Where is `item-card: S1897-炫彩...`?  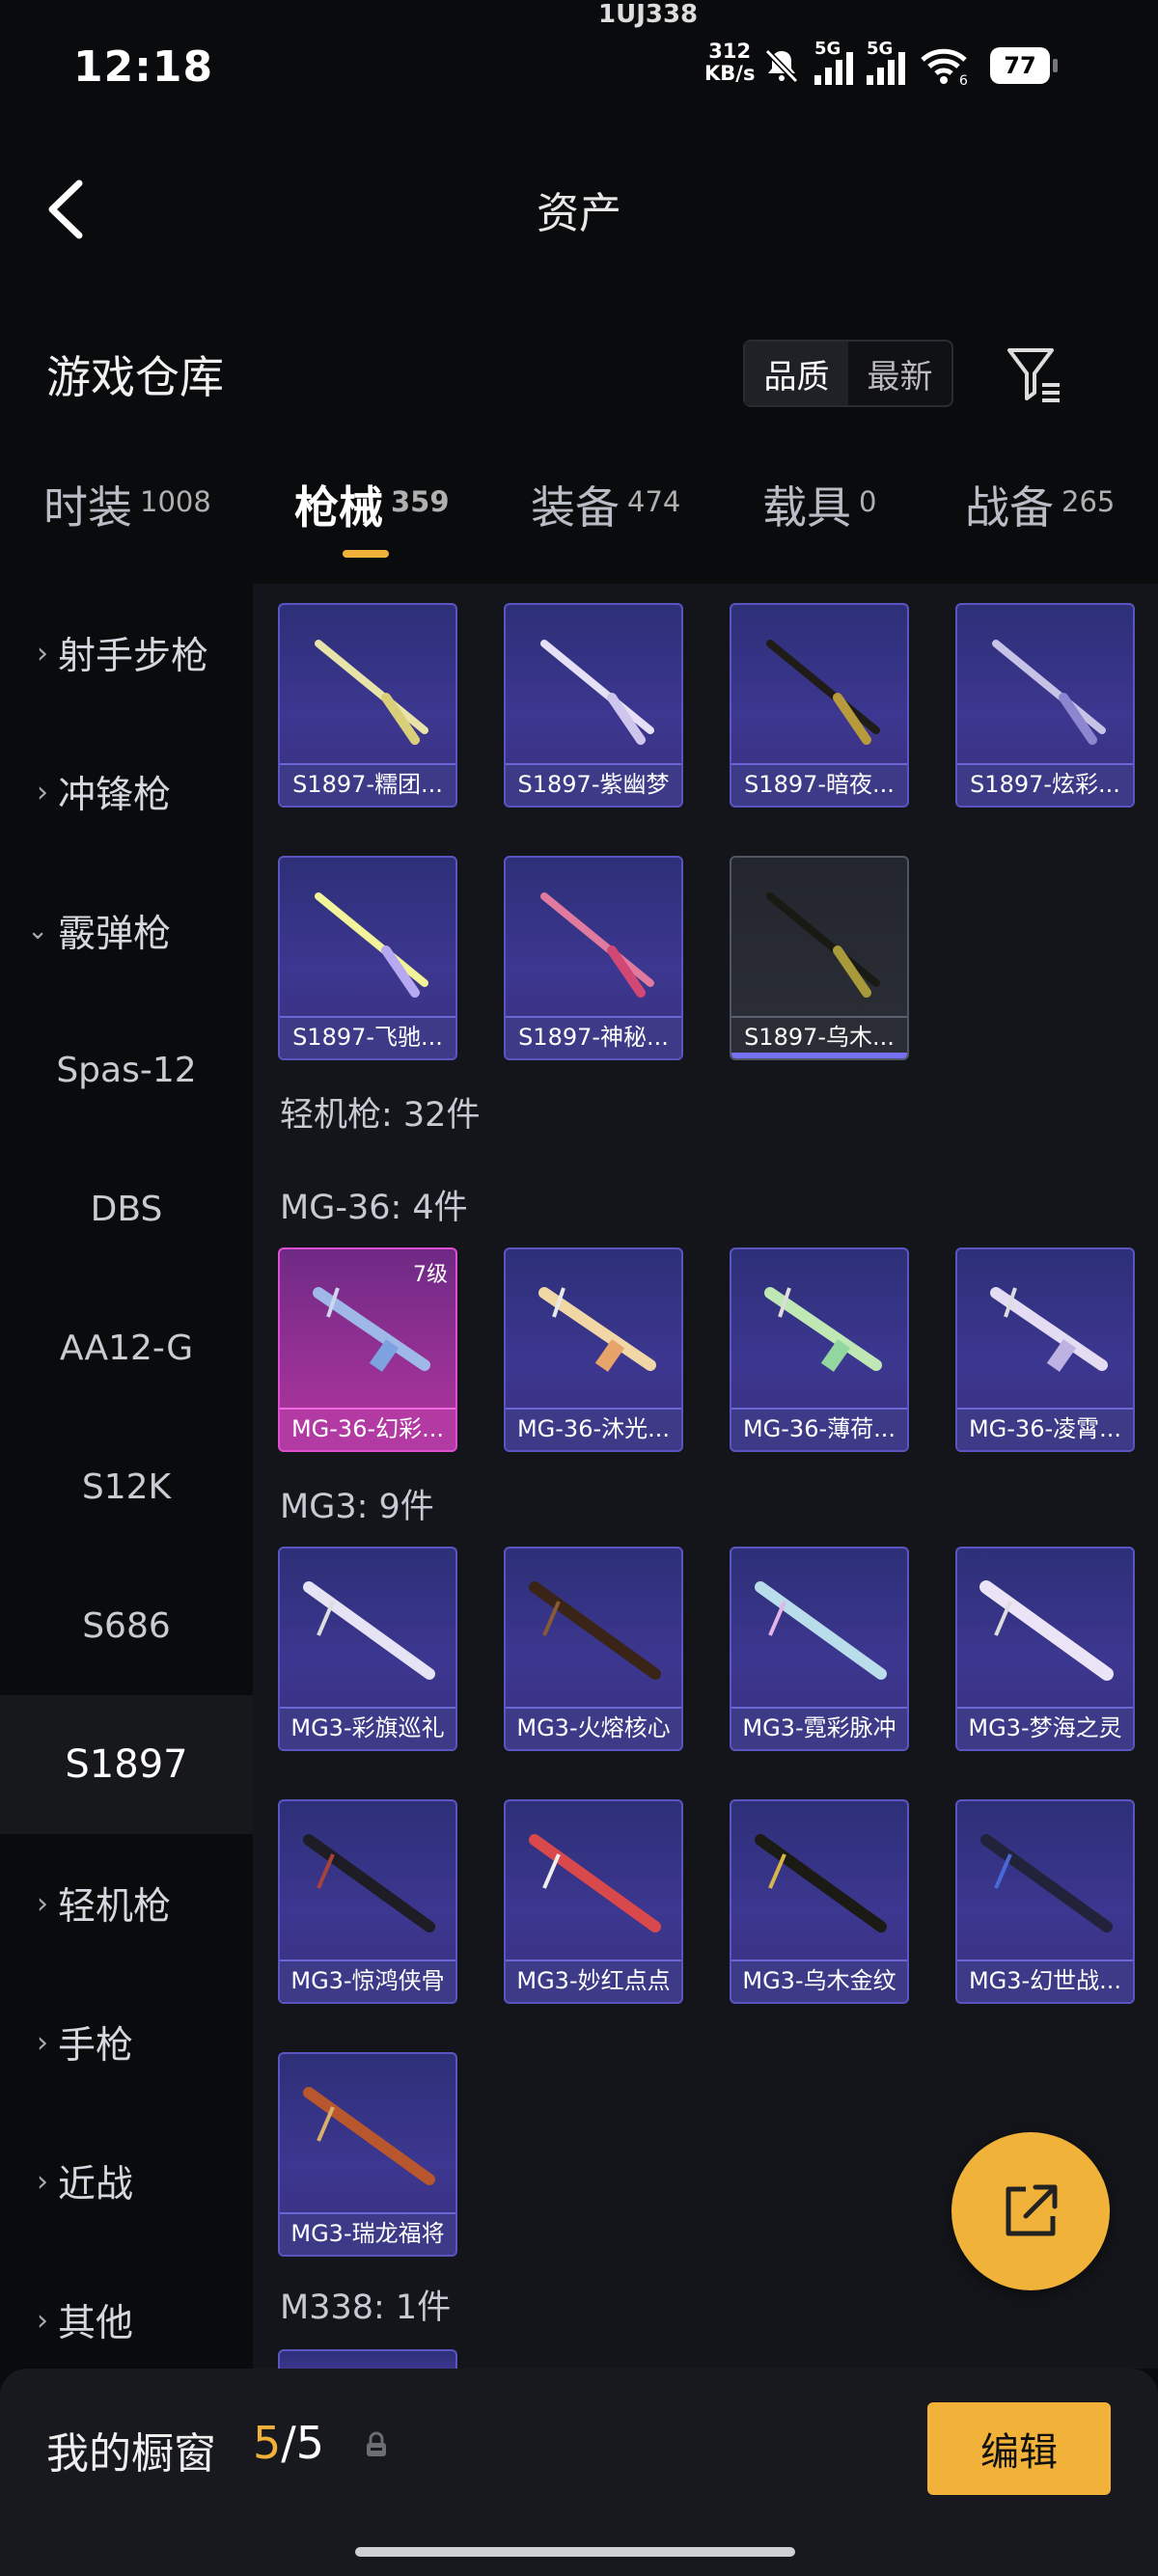 item-card: S1897-炫彩... is located at coordinates (1045, 706).